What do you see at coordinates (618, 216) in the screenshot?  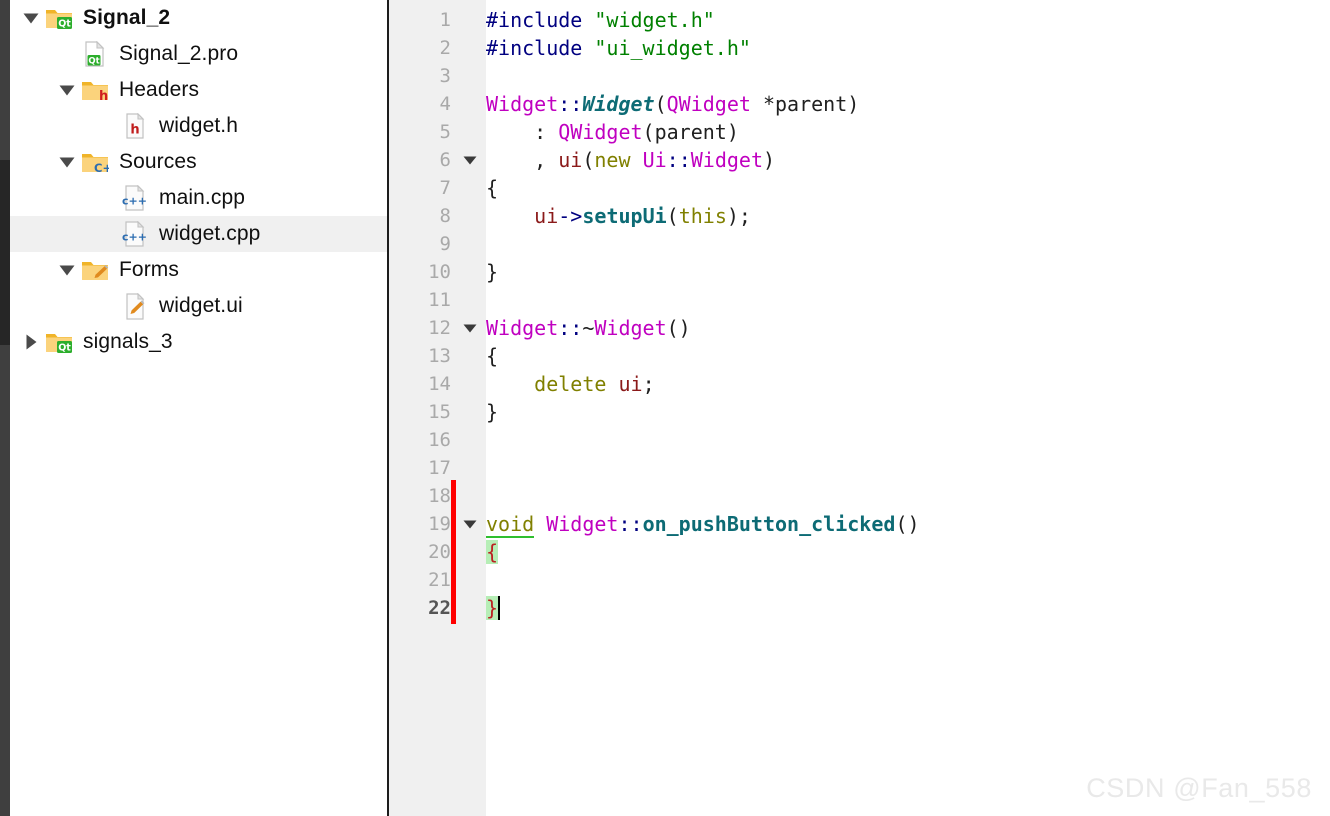 I see `code-line: ui->setupUi(this);` at bounding box center [618, 216].